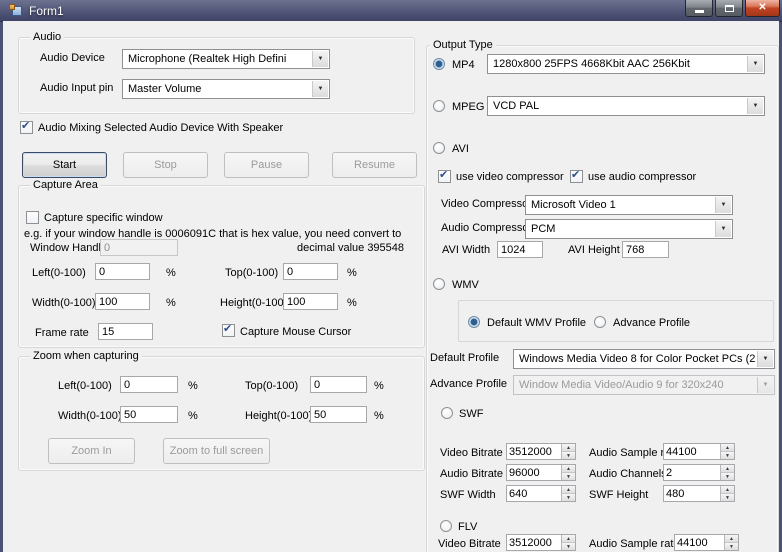 This screenshot has width=782, height=552. I want to click on mpeg-radio, so click(439, 106).